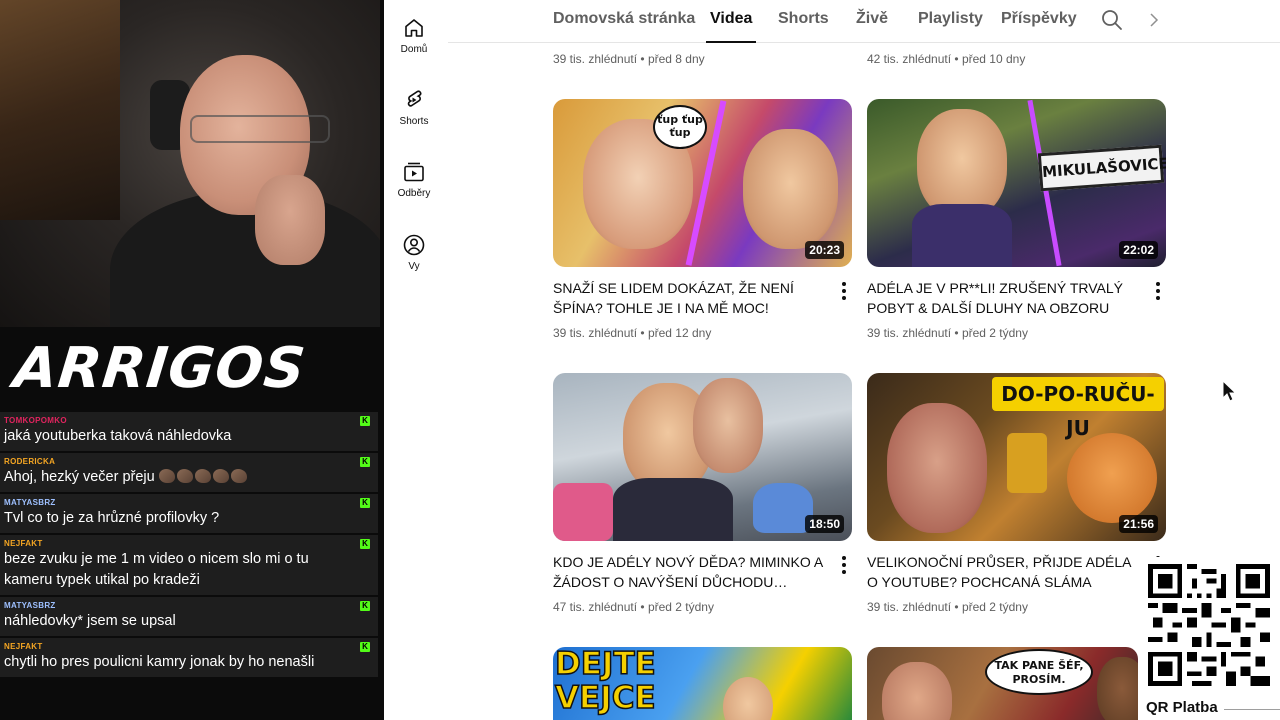  Describe the element at coordinates (30, 461) in the screenshot. I see `chat-username: RODERICKA` at that location.